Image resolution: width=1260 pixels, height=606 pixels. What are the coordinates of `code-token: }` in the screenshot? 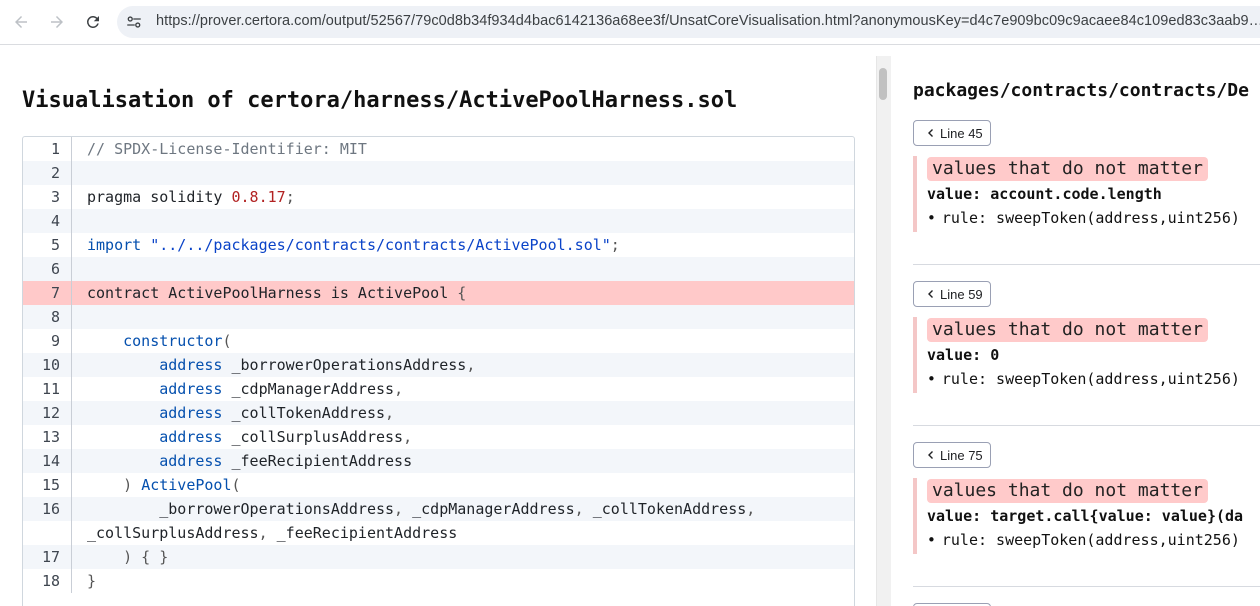 It's located at (92, 581).